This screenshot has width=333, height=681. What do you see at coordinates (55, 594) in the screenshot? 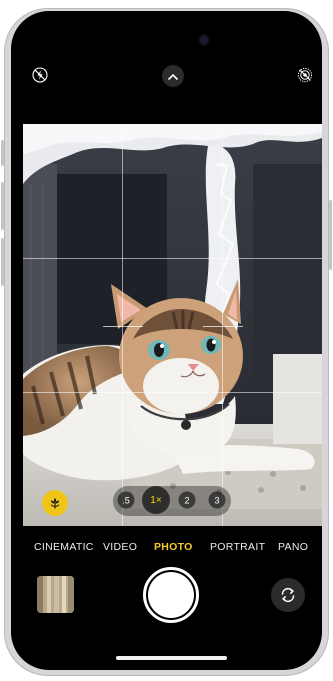
I see `last-photo-thumbnail` at bounding box center [55, 594].